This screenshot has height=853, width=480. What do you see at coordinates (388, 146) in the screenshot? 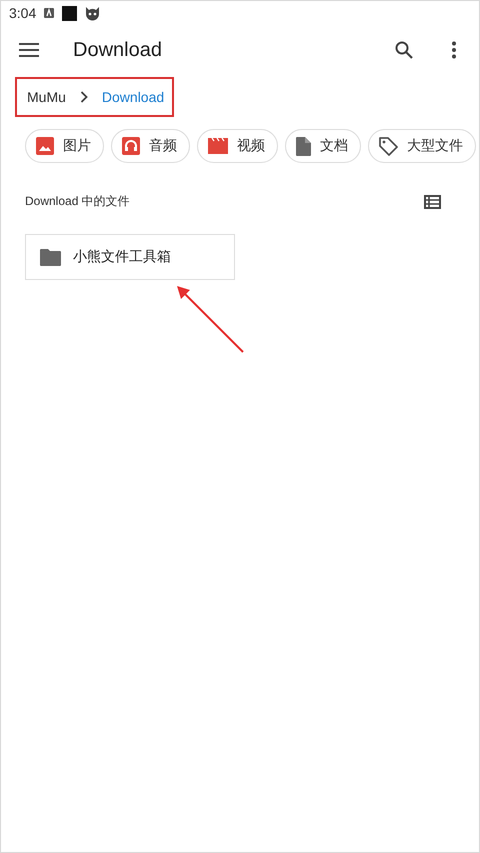
I see `tag-icon` at bounding box center [388, 146].